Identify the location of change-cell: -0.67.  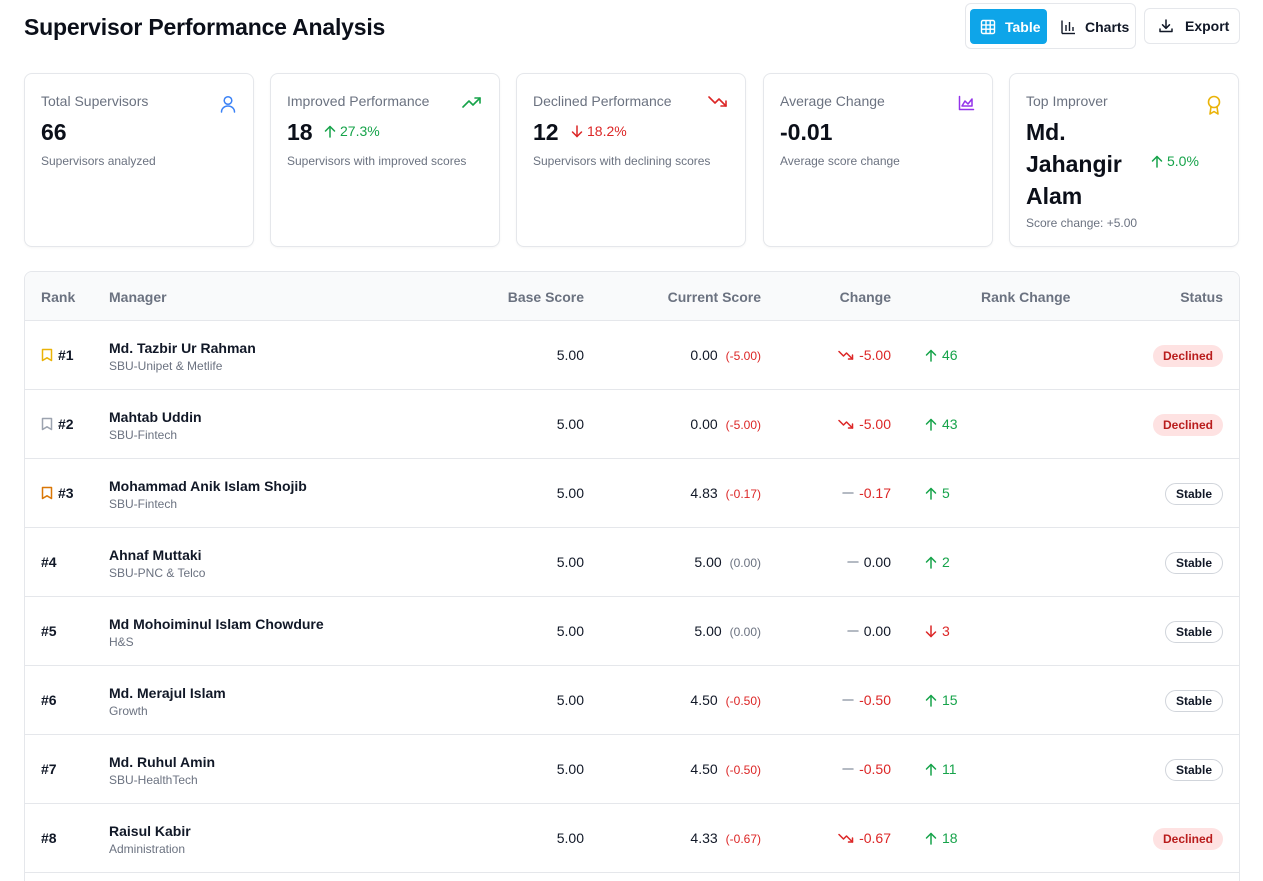
(864, 838).